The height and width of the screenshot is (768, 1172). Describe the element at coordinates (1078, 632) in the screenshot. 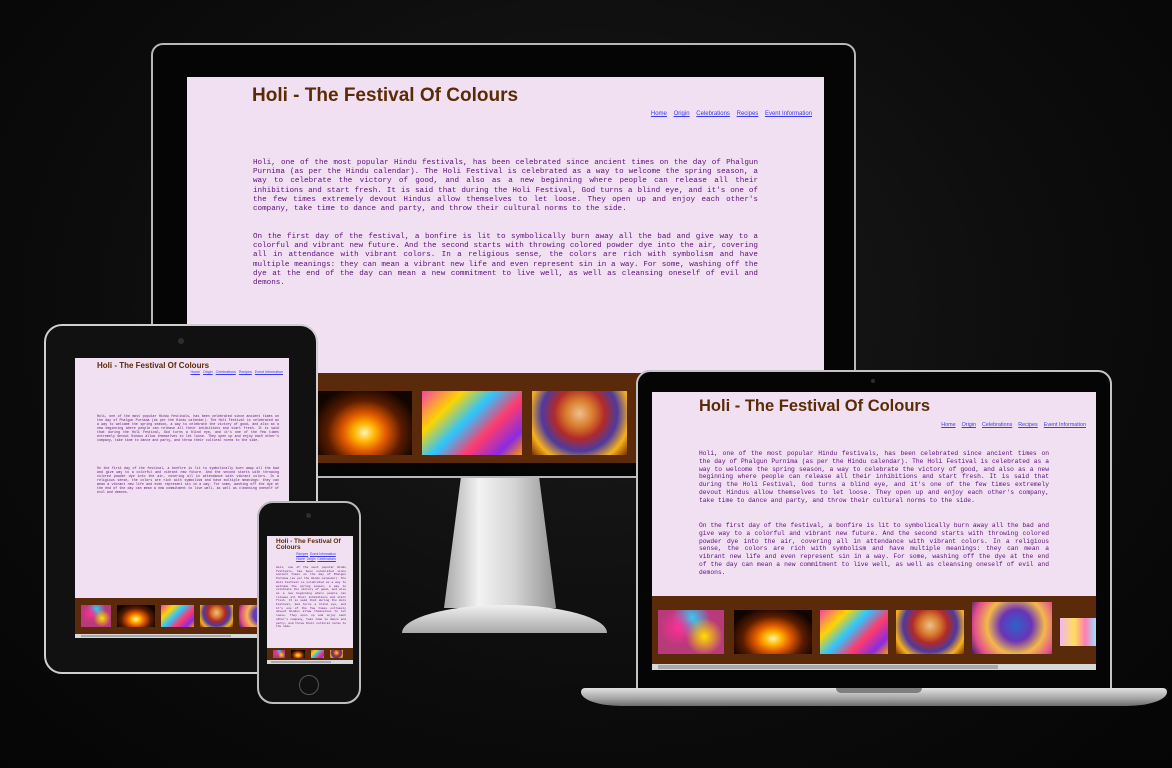

I see `colored-faces-photo` at that location.